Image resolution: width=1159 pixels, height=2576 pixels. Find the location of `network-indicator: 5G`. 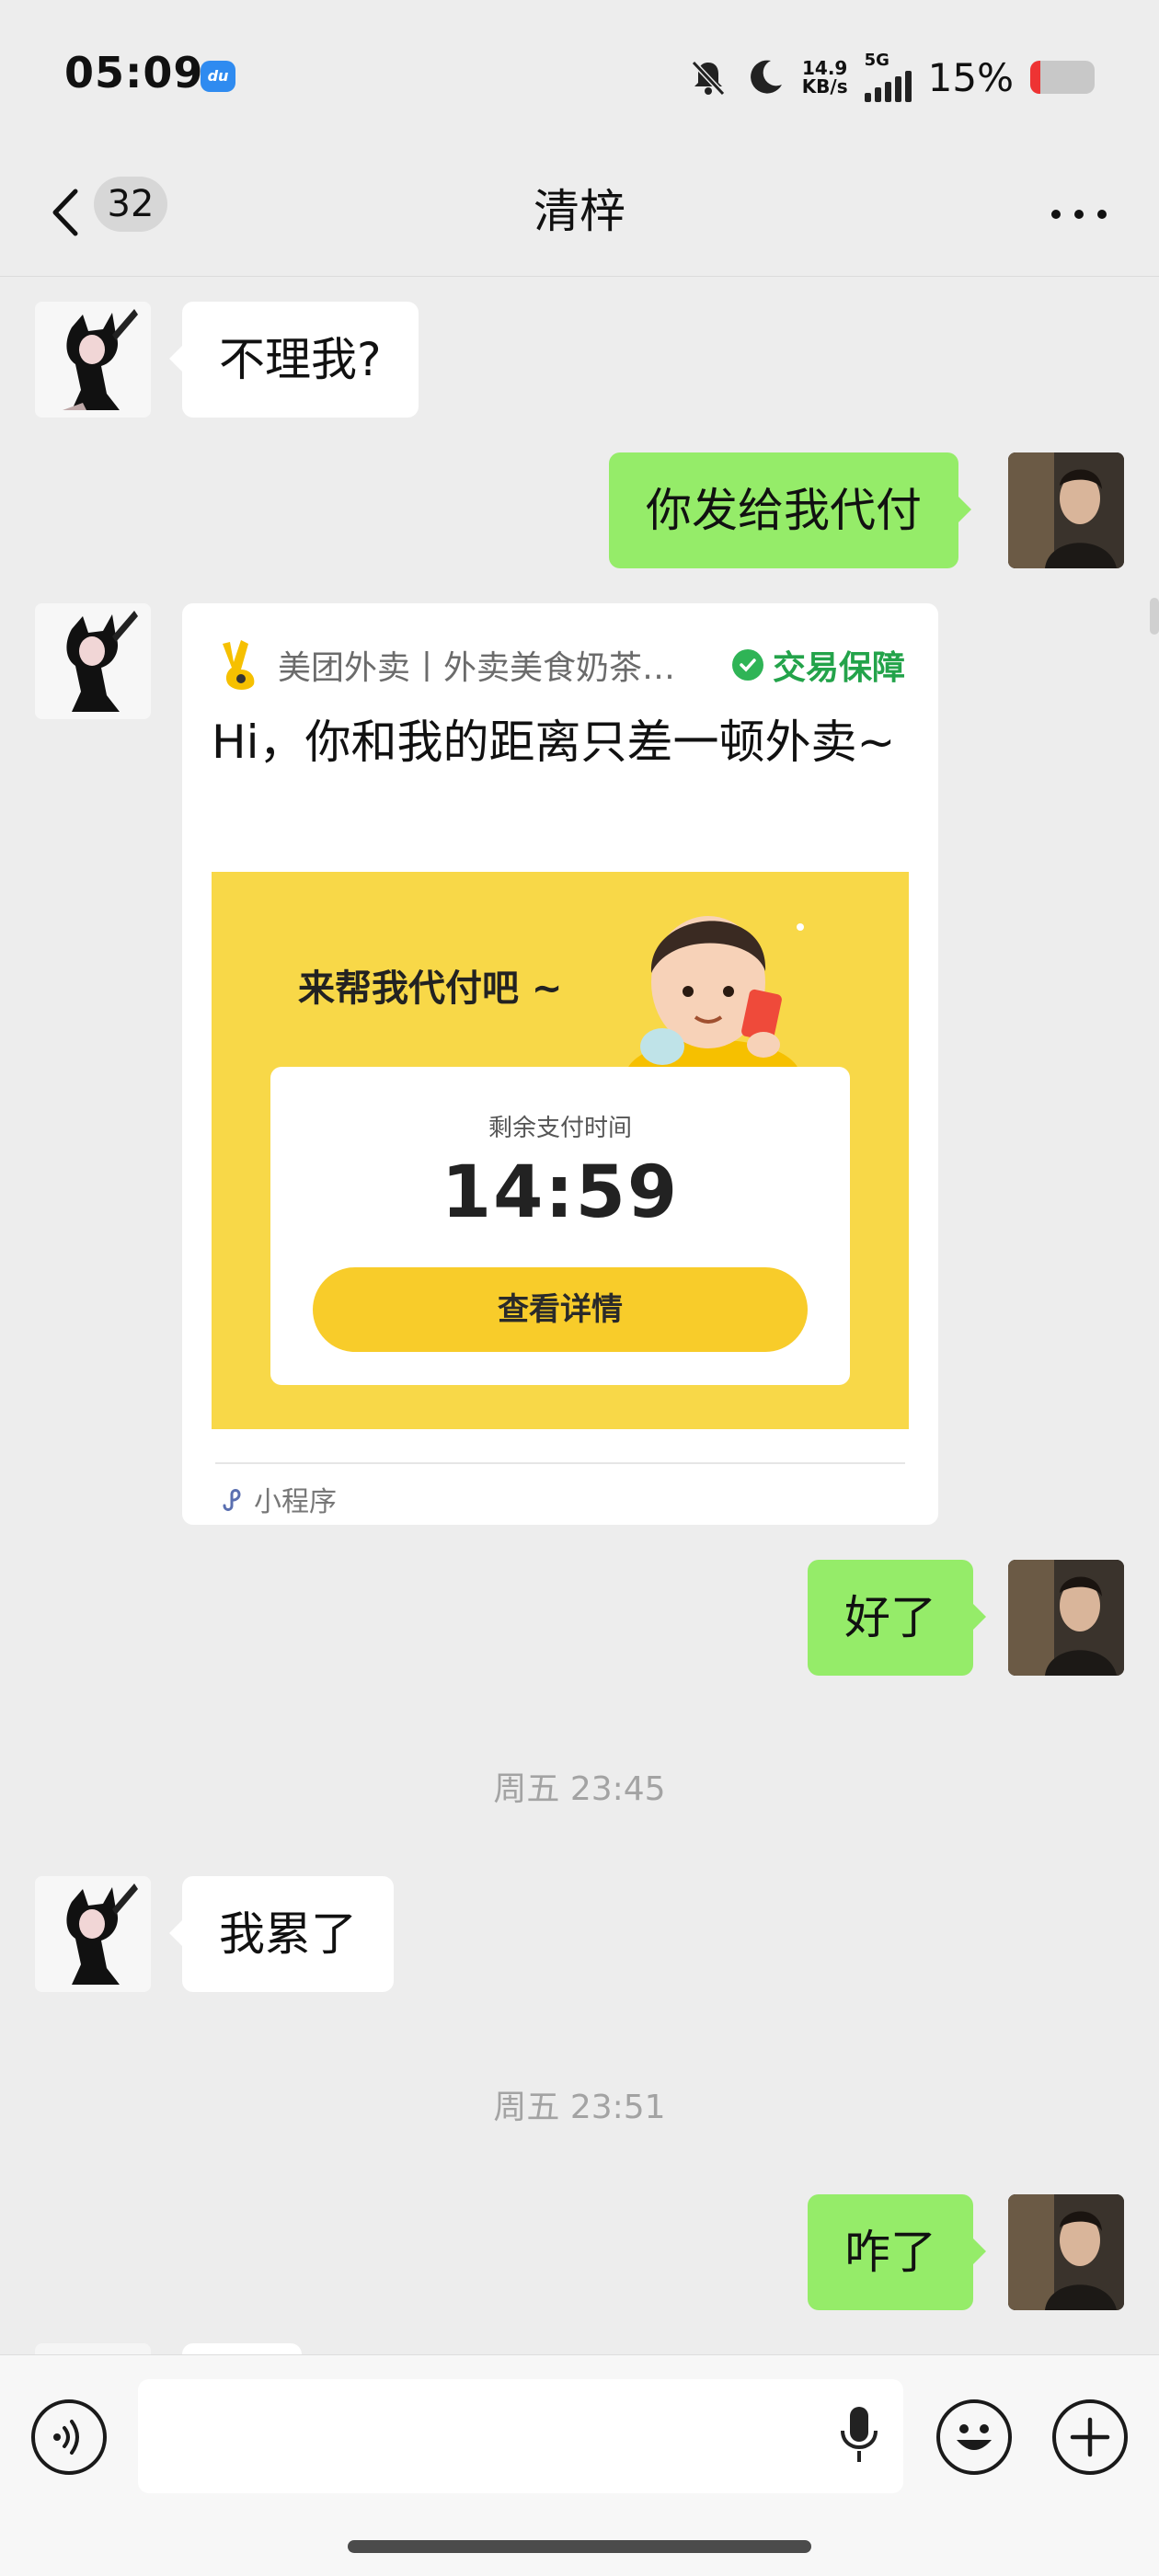

network-indicator: 5G is located at coordinates (888, 76).